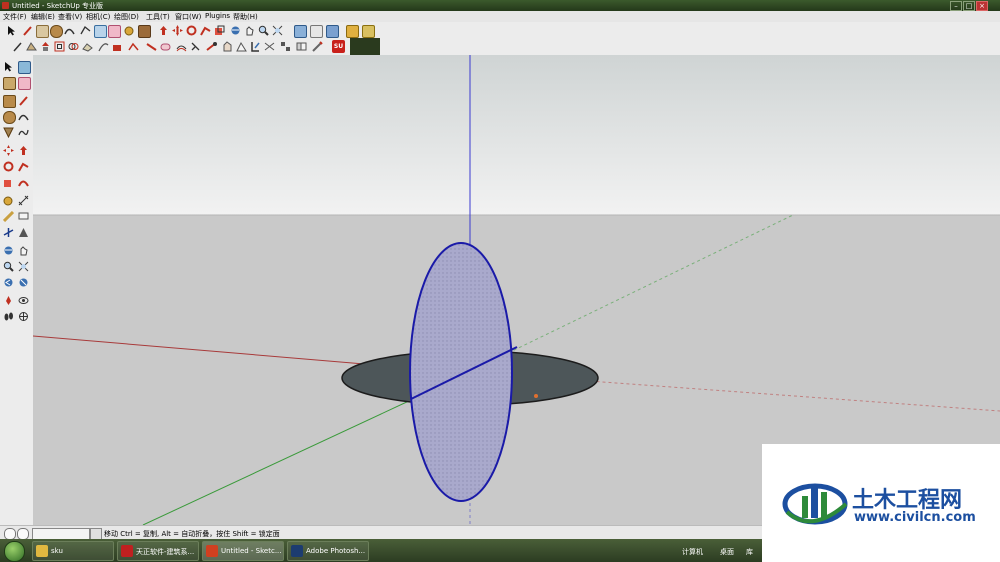 The width and height of the screenshot is (1000, 562). I want to click on eraser-tool-icon, so click(114, 31).